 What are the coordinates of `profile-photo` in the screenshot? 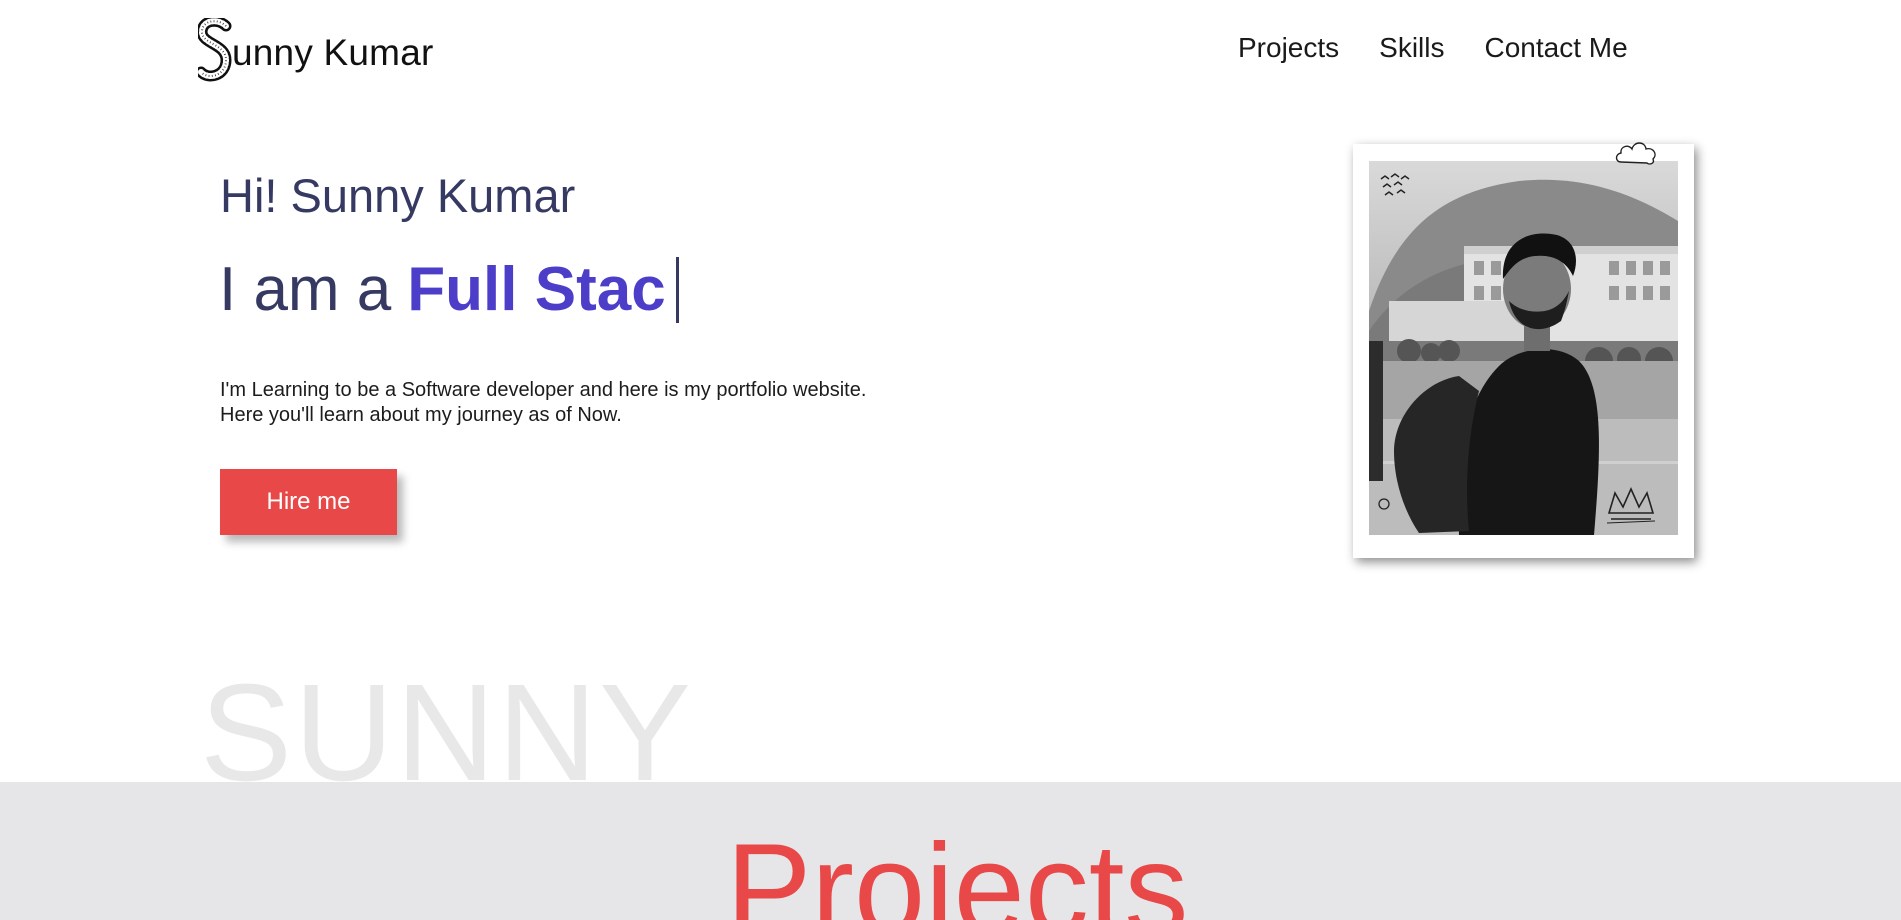 It's located at (1523, 348).